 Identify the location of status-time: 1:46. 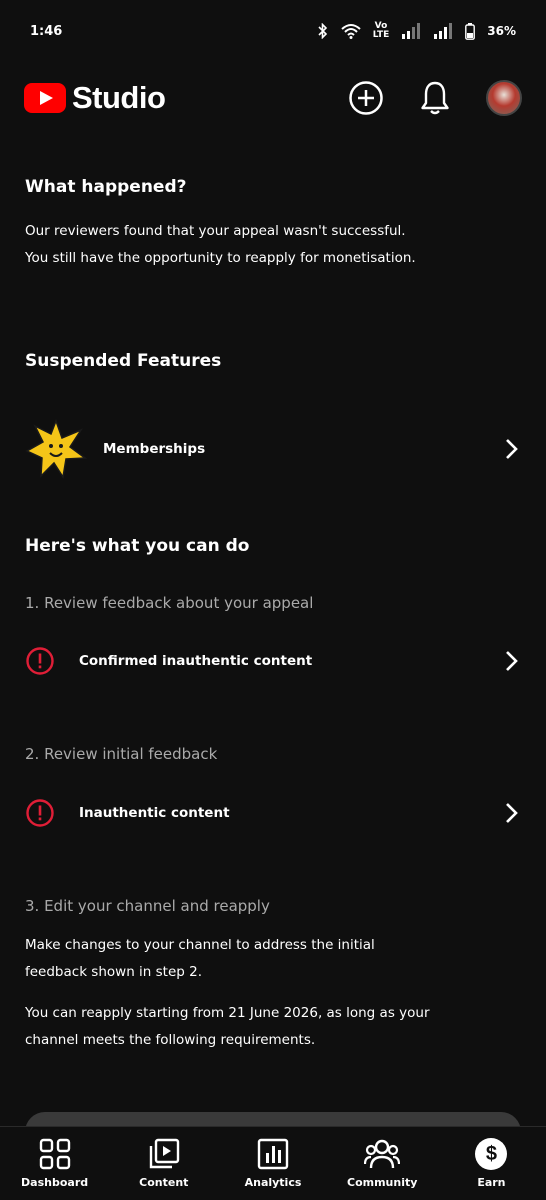
(46, 31).